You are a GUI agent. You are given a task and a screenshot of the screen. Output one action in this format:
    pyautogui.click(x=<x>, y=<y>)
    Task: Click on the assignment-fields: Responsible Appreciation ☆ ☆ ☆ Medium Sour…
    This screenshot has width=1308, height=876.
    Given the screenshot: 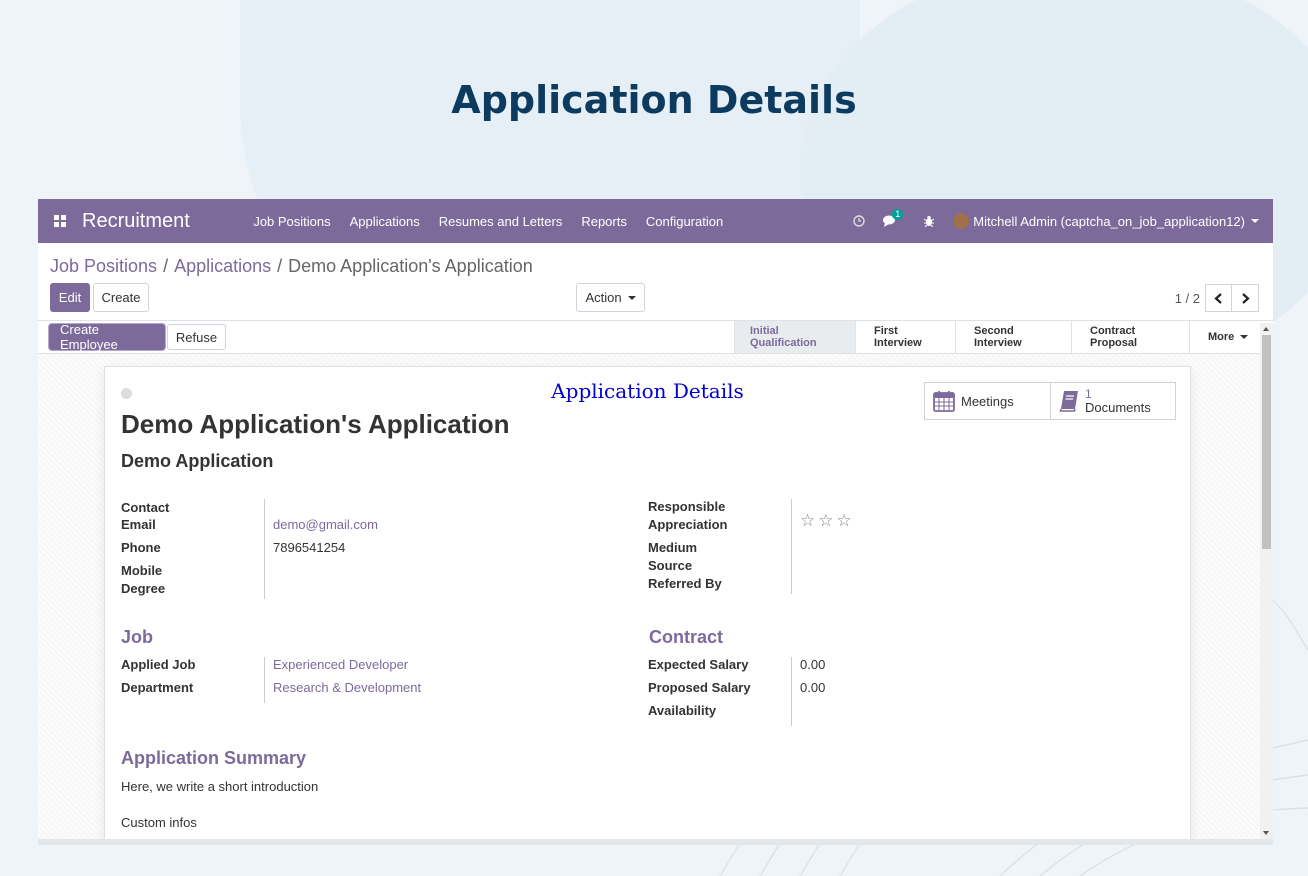 What is the action you would take?
    pyautogui.click(x=750, y=546)
    